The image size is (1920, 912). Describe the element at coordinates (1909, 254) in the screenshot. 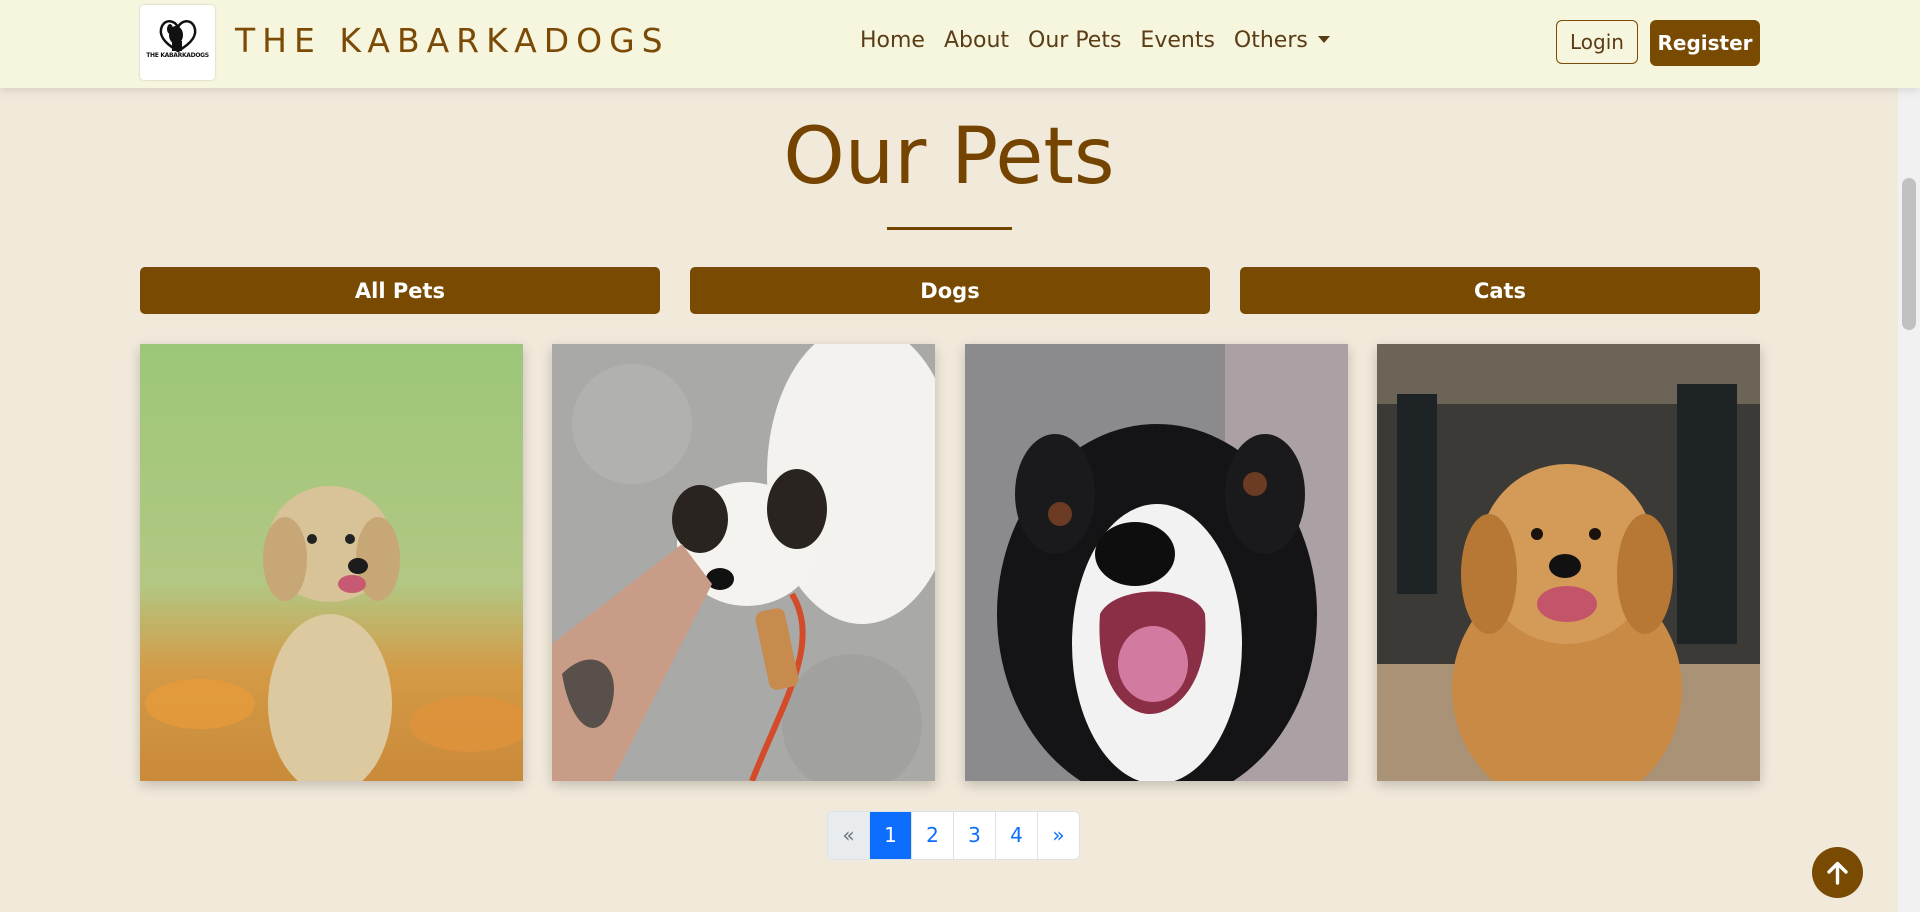

I see `scrollbar-thumb` at that location.